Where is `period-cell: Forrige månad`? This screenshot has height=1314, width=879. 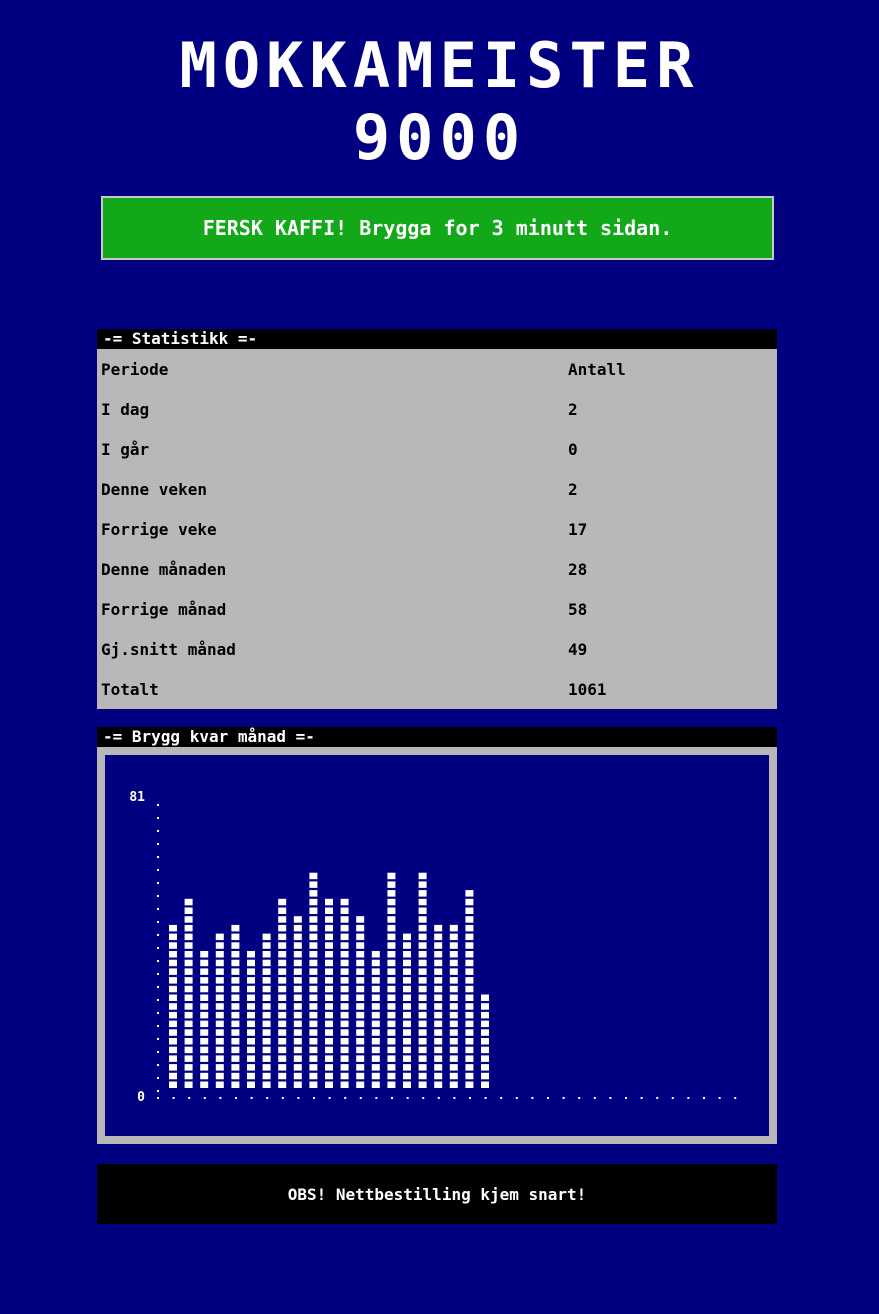
period-cell: Forrige månad is located at coordinates (164, 609).